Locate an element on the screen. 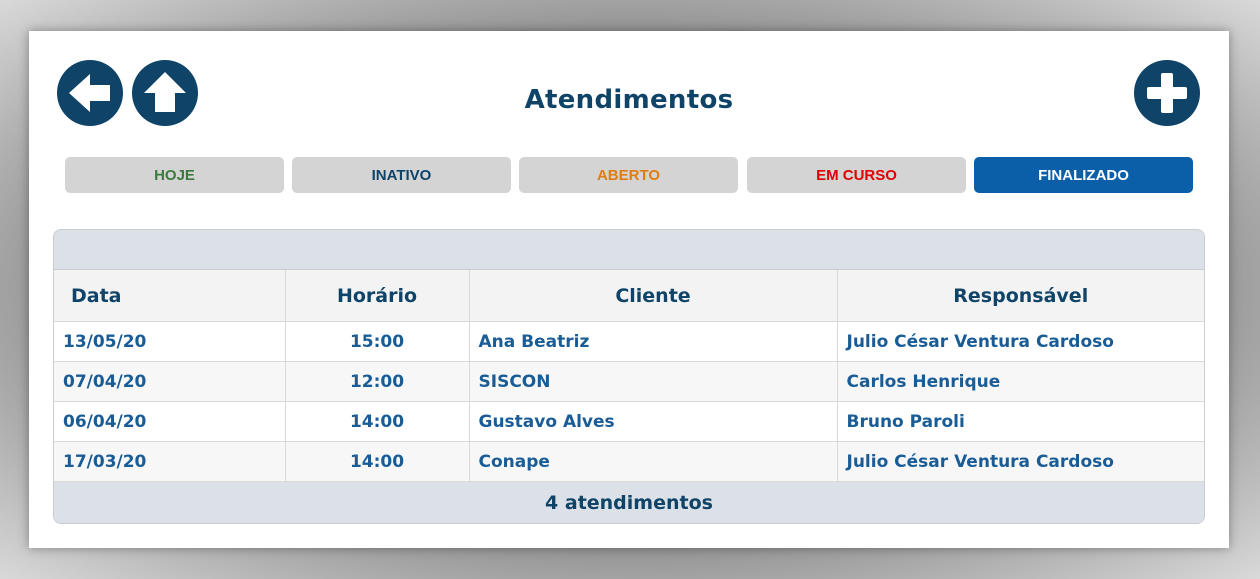 This screenshot has height=579, width=1260. cell-cliente: SISCON is located at coordinates (653, 381).